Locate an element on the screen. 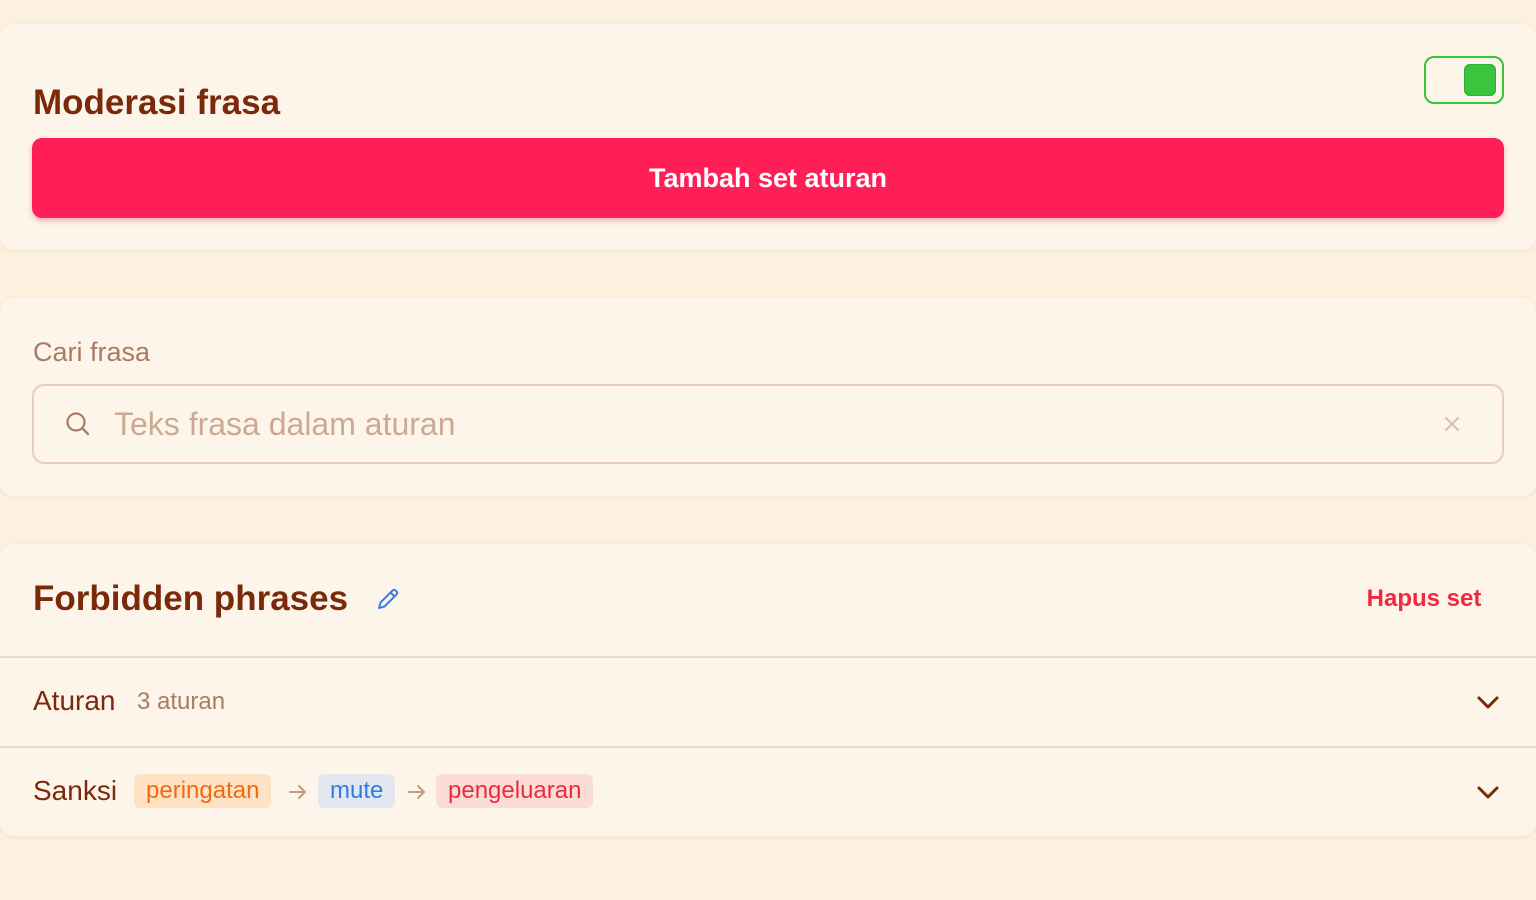  rules-row: Aturan 3 aturan is located at coordinates (768, 701).